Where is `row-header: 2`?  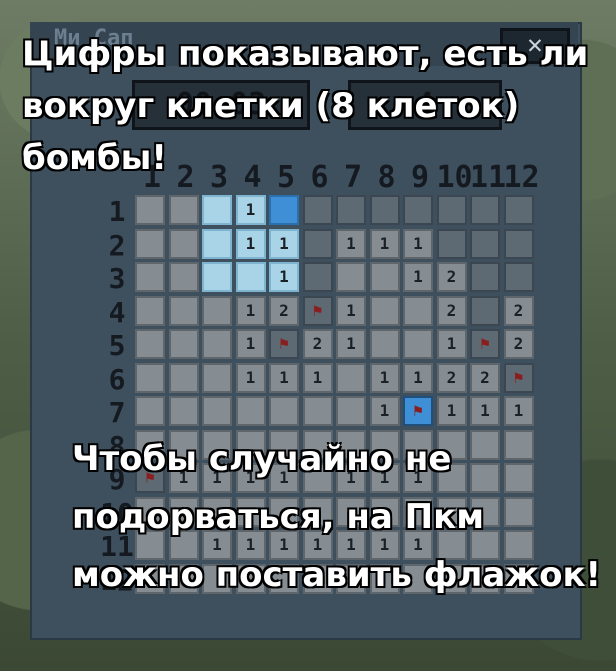
row-header: 2 is located at coordinates (117, 245).